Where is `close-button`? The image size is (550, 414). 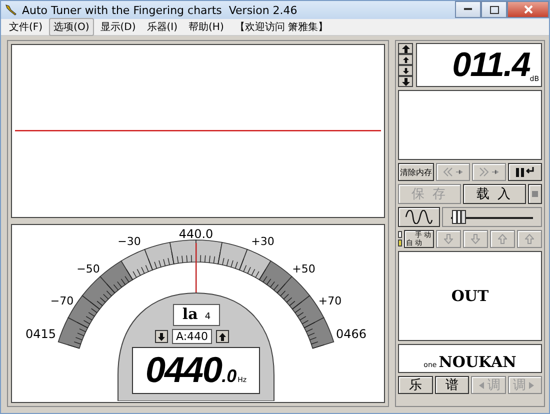
close-button is located at coordinates (528, 9).